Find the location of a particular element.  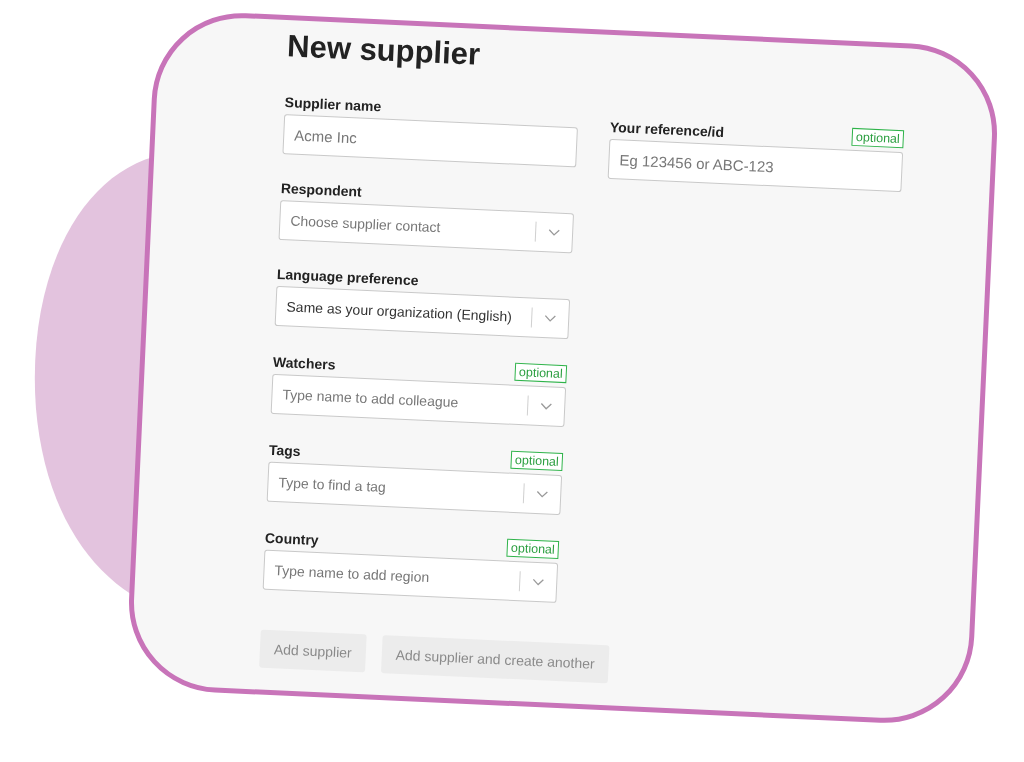

field-label: Tags is located at coordinates (284, 450).